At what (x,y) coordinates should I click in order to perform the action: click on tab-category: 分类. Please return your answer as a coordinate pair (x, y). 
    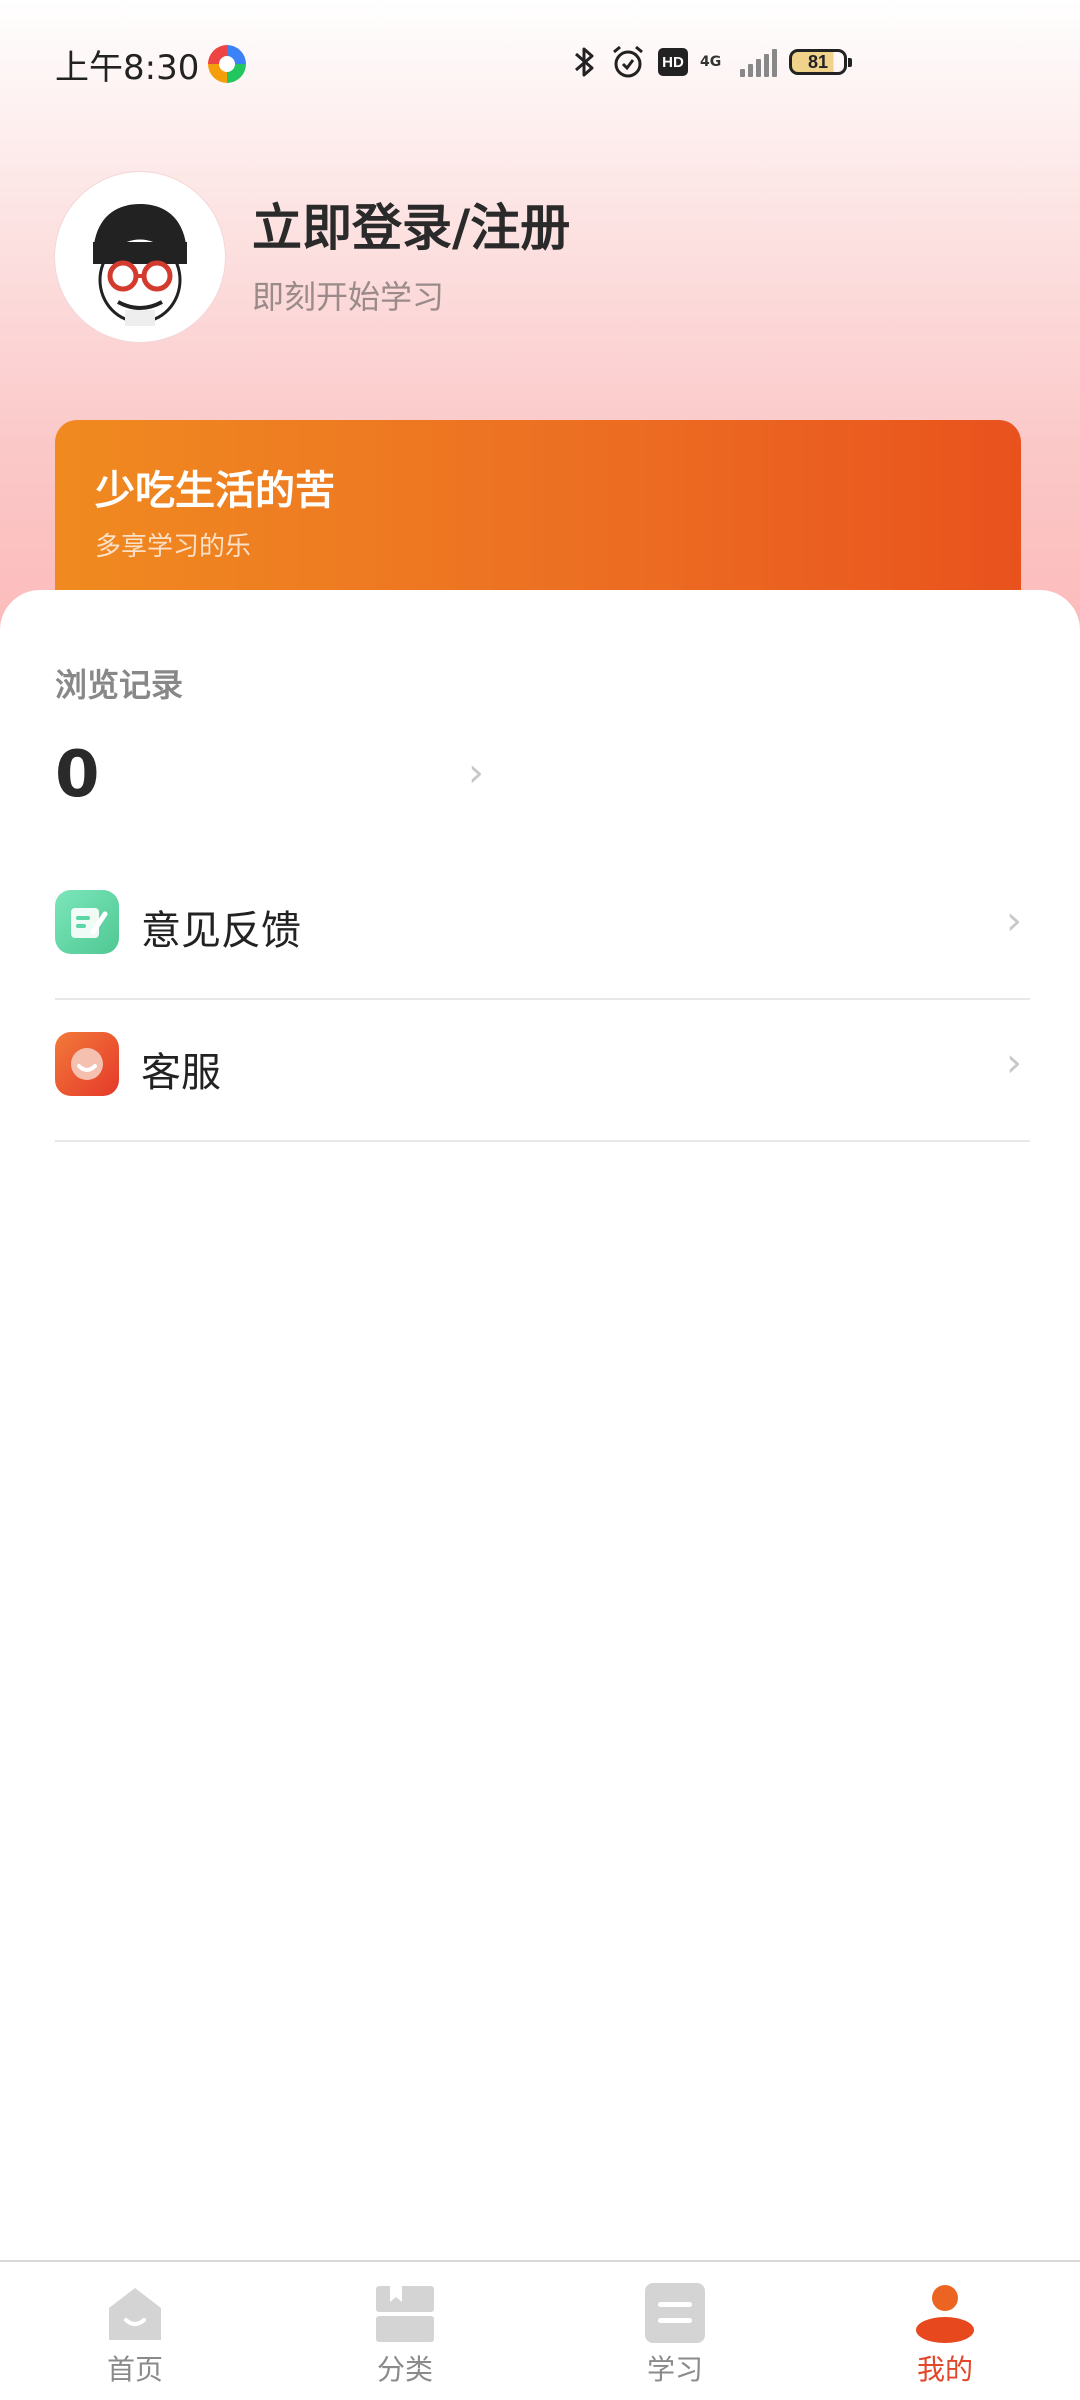
    Looking at the image, I should click on (405, 2331).